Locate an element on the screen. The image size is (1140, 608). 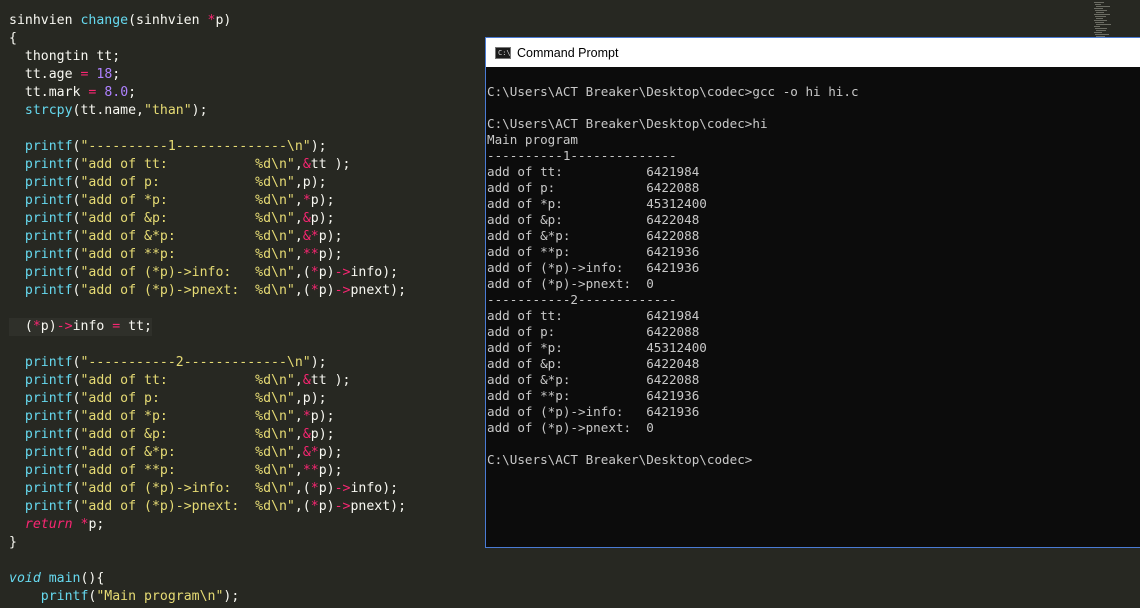
current-line-highlight: (*p)->info = tt; is located at coordinates (80, 327).